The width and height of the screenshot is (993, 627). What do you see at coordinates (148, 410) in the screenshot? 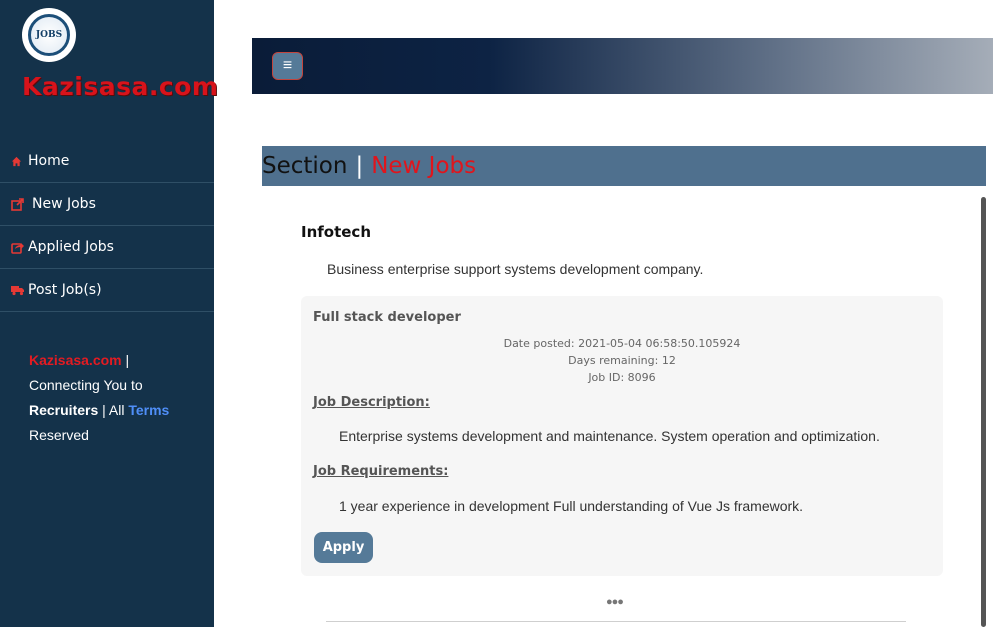
I see `terms-link: Terms` at bounding box center [148, 410].